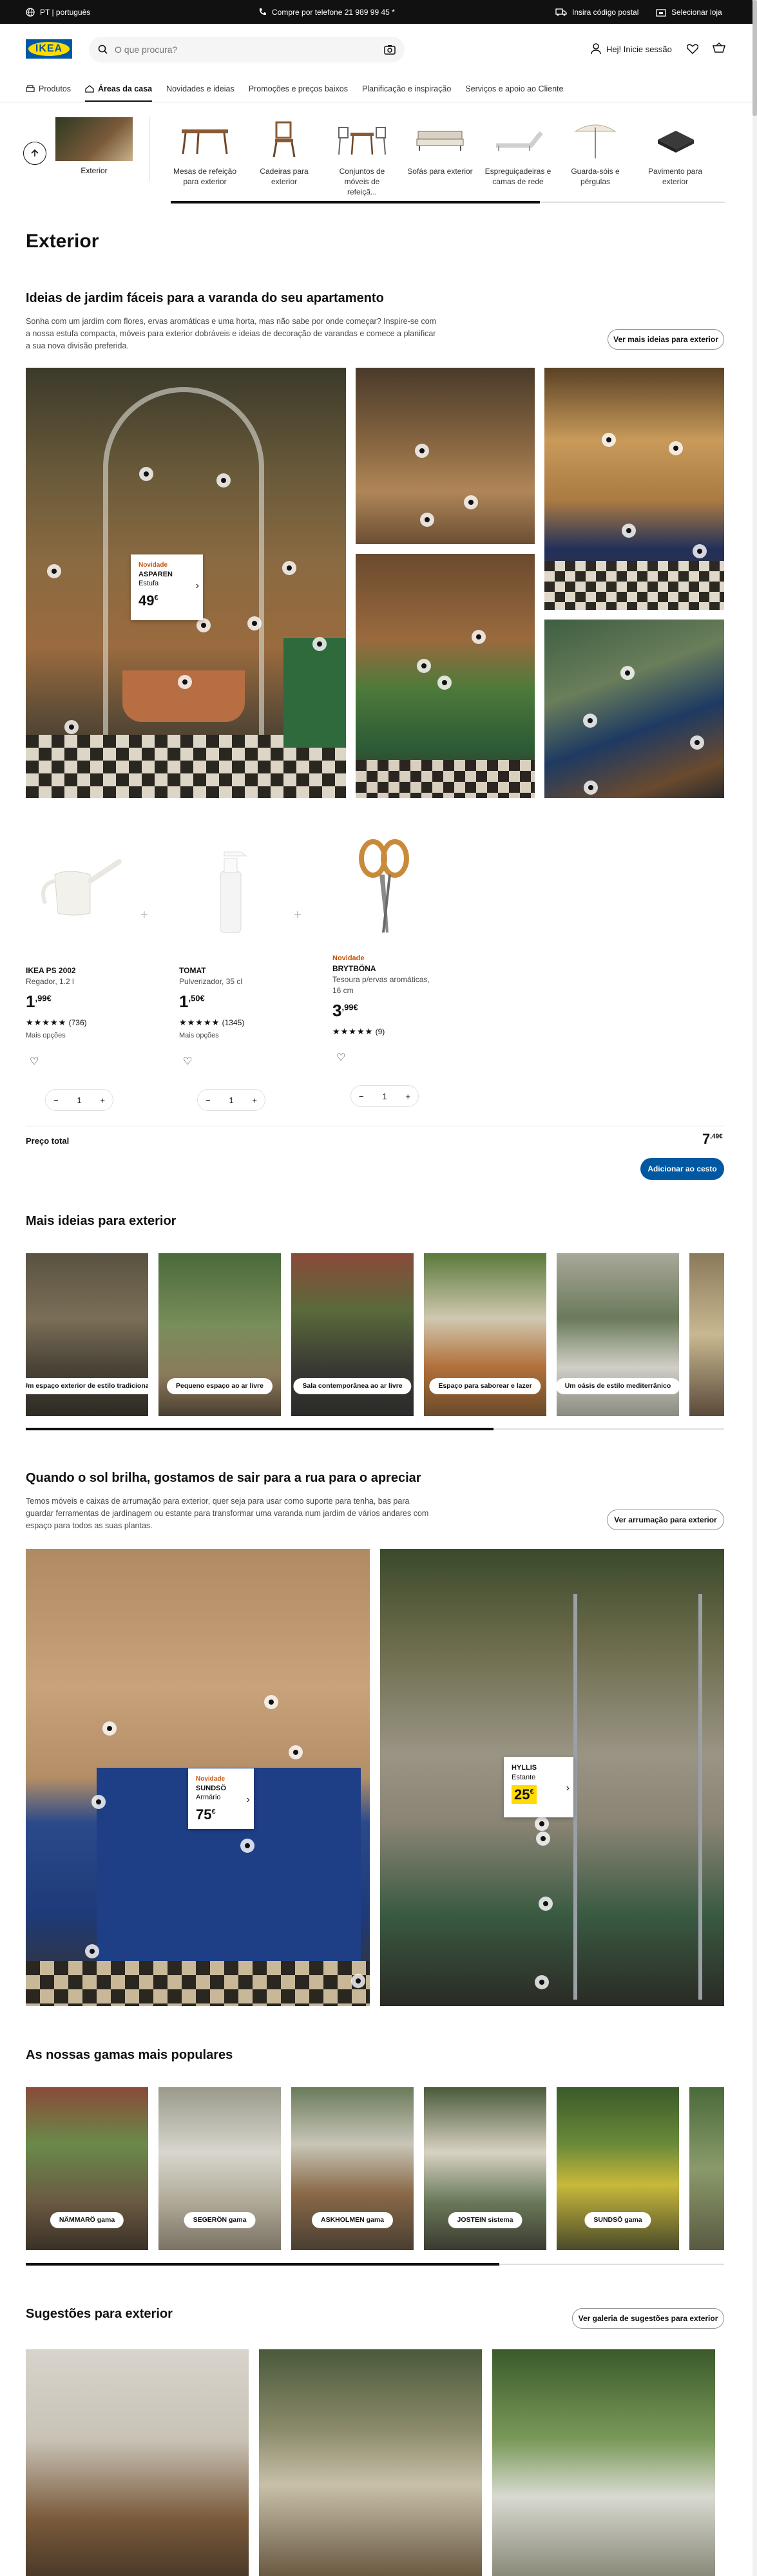 This screenshot has height=2576, width=757. What do you see at coordinates (58, 12) in the screenshot?
I see `language-selector: PT | português` at bounding box center [58, 12].